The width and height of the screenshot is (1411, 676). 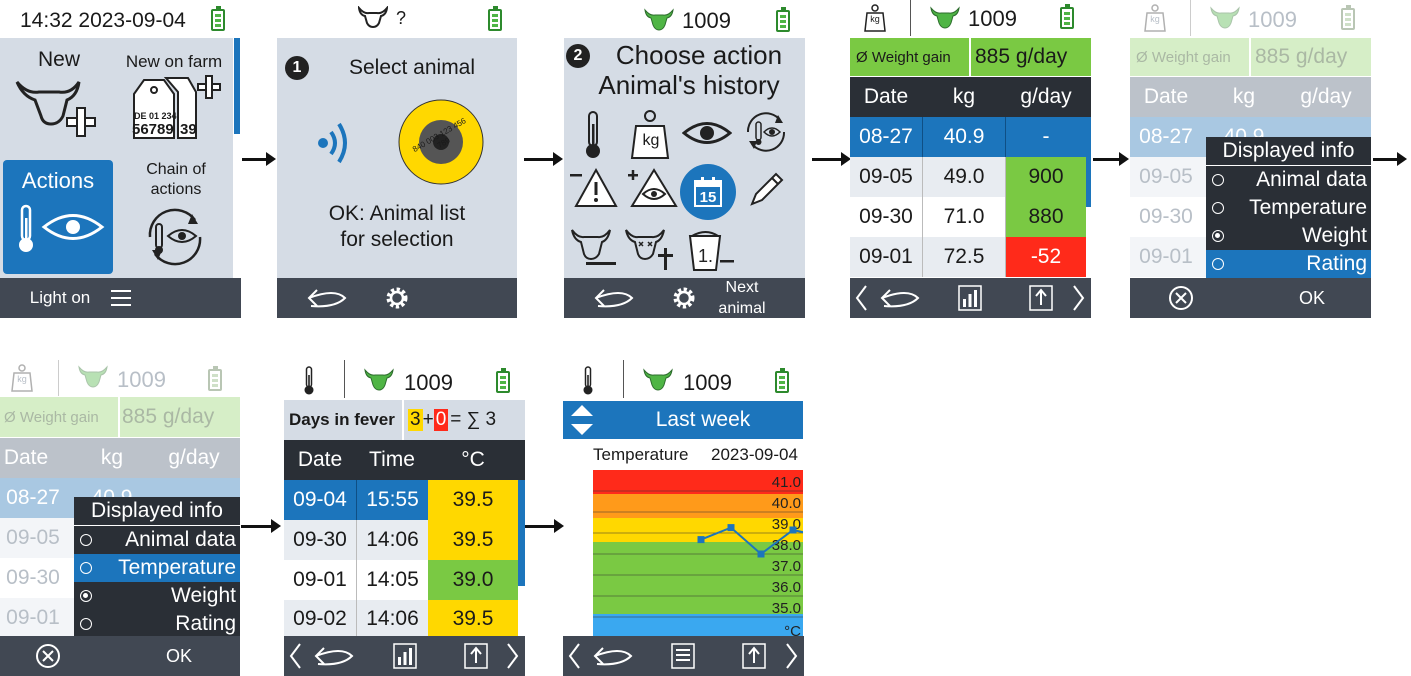 I want to click on table-row: 08-27 40.9 -, so click(x=968, y=137).